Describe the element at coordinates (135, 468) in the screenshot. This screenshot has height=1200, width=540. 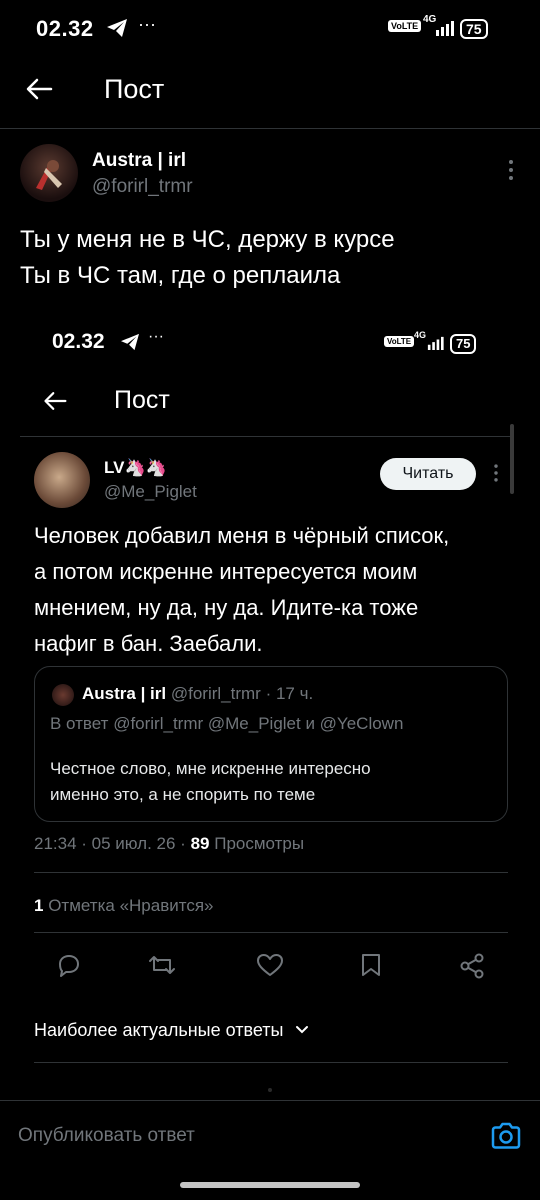
I see `author-name: LV🦄🦄` at that location.